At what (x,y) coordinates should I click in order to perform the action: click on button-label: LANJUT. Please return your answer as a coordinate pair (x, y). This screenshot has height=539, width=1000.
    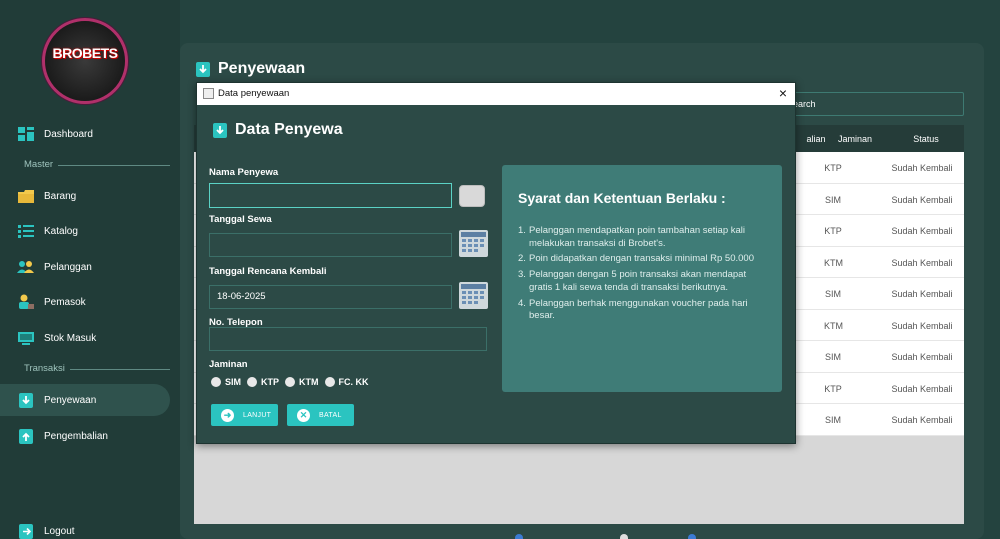
    Looking at the image, I should click on (257, 415).